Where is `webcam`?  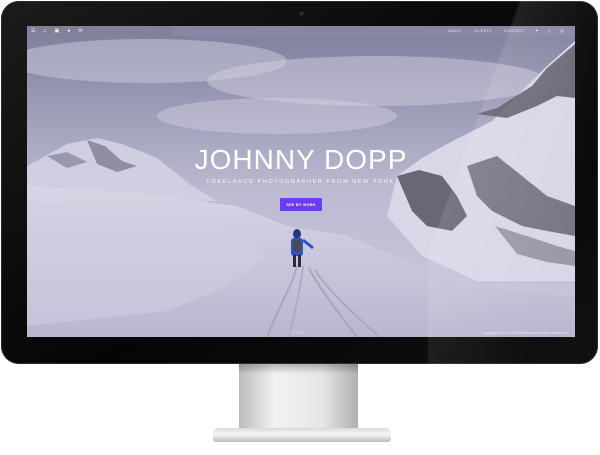
webcam is located at coordinates (301, 13).